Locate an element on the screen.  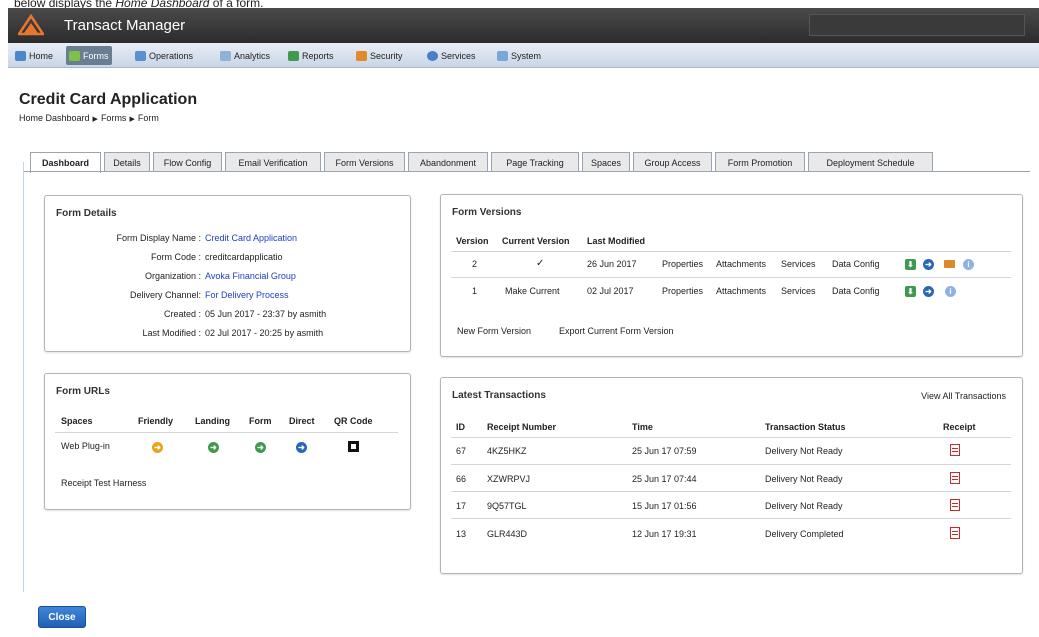
form-versions-title: Form Versions is located at coordinates (487, 212).